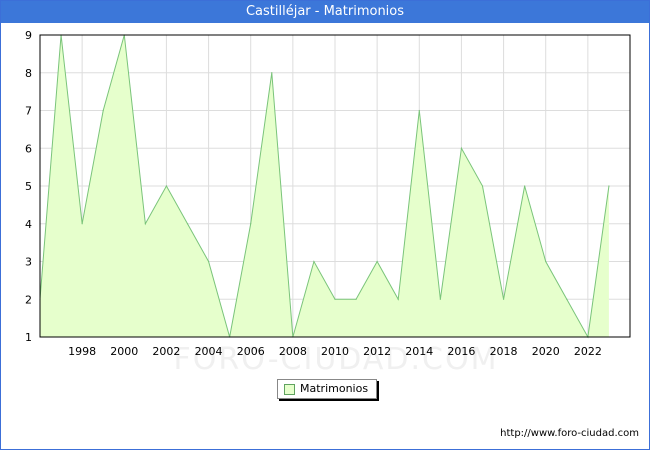 The width and height of the screenshot is (650, 450). Describe the element at coordinates (293, 351) in the screenshot. I see `x-tick-label: 2008` at that location.